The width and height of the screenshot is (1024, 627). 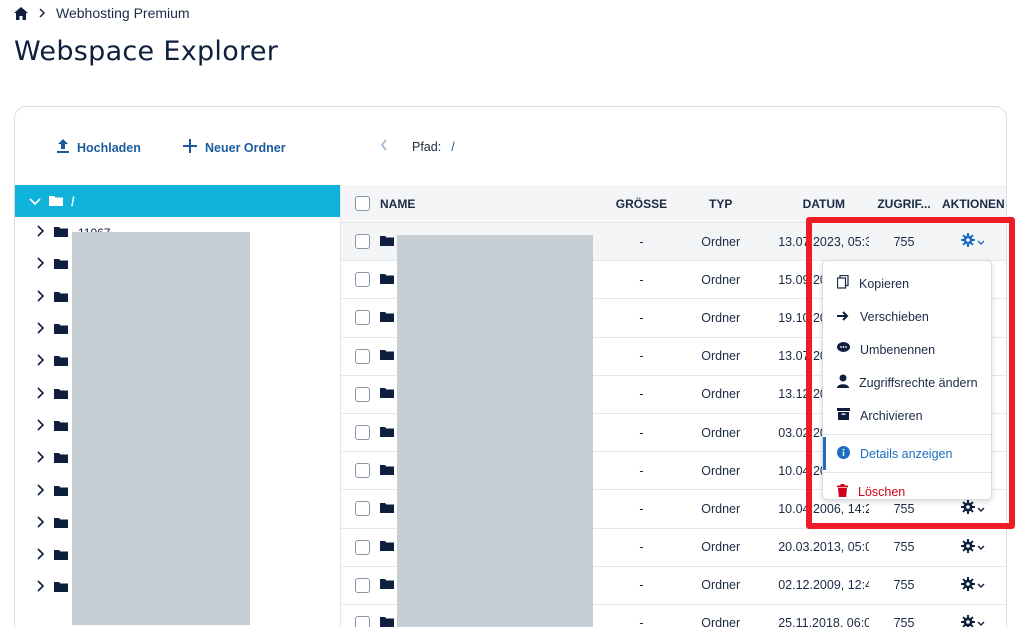 What do you see at coordinates (73, 201) in the screenshot?
I see `tree-root-label: /` at bounding box center [73, 201].